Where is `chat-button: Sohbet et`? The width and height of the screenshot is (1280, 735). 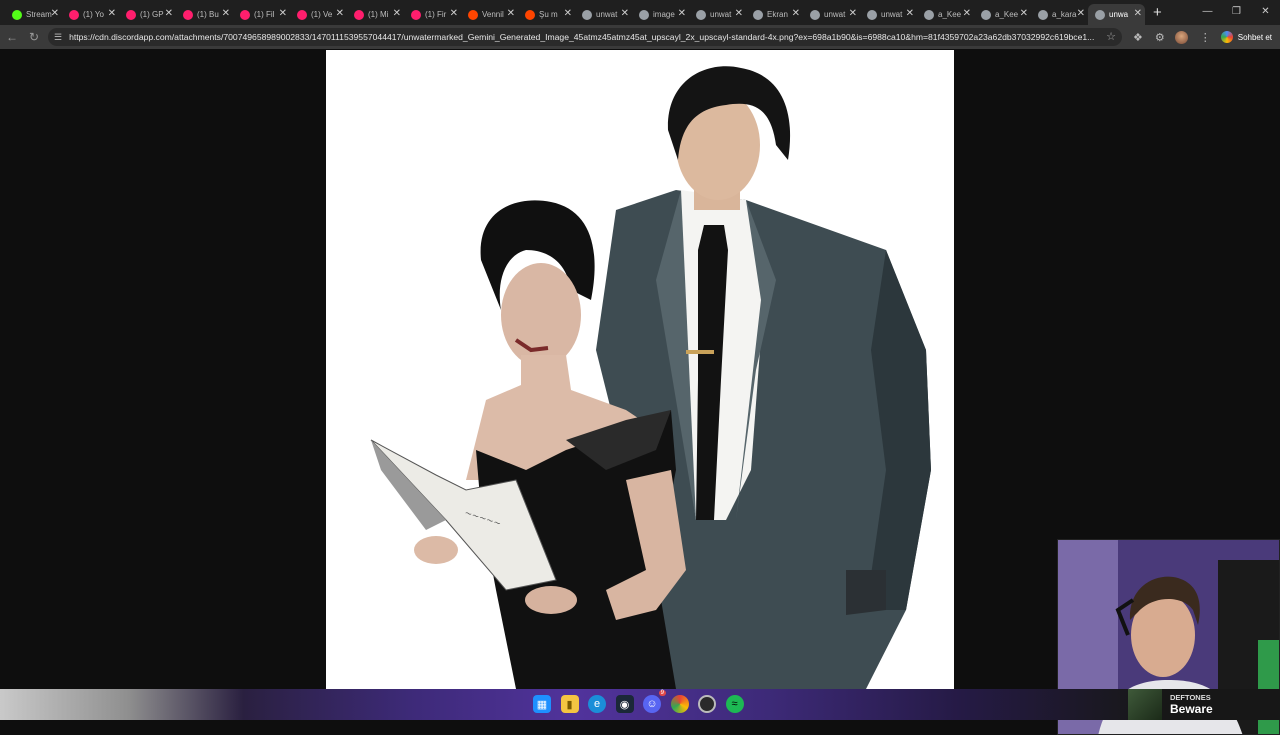 chat-button: Sohbet et is located at coordinates (1246, 37).